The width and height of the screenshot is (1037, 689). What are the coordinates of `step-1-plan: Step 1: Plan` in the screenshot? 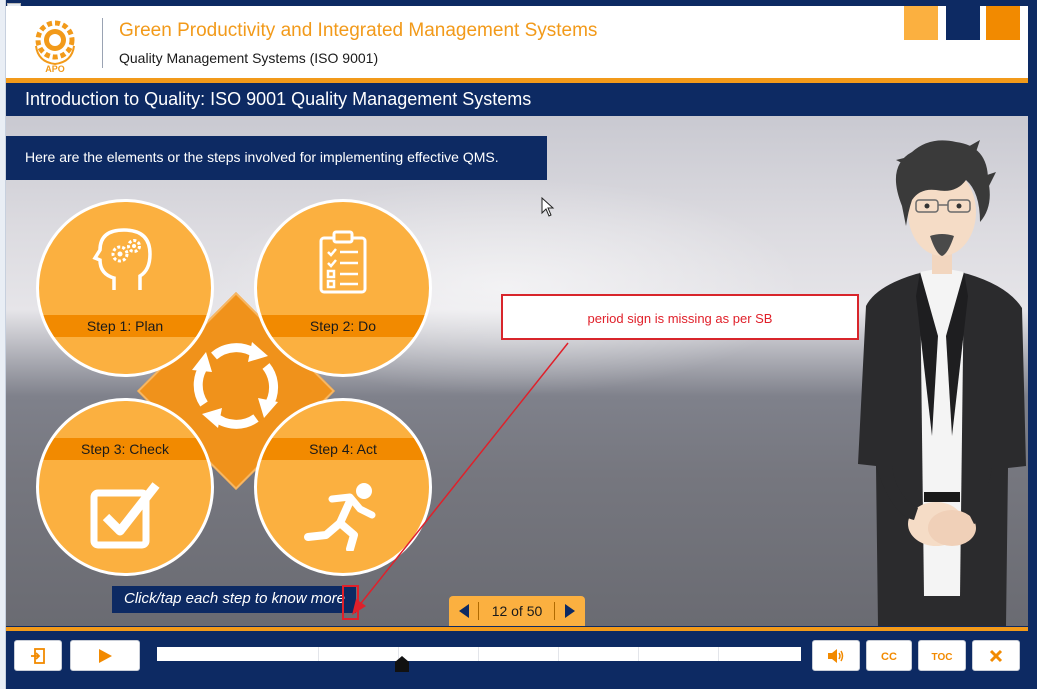 It's located at (125, 288).